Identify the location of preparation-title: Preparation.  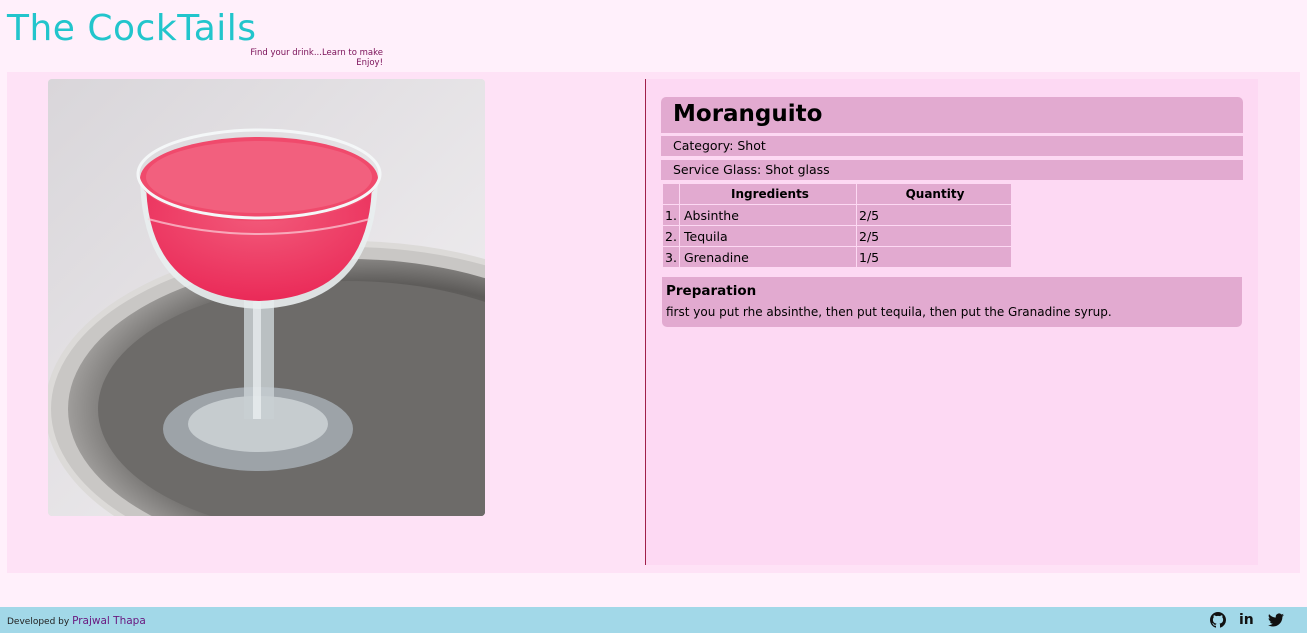
(711, 291).